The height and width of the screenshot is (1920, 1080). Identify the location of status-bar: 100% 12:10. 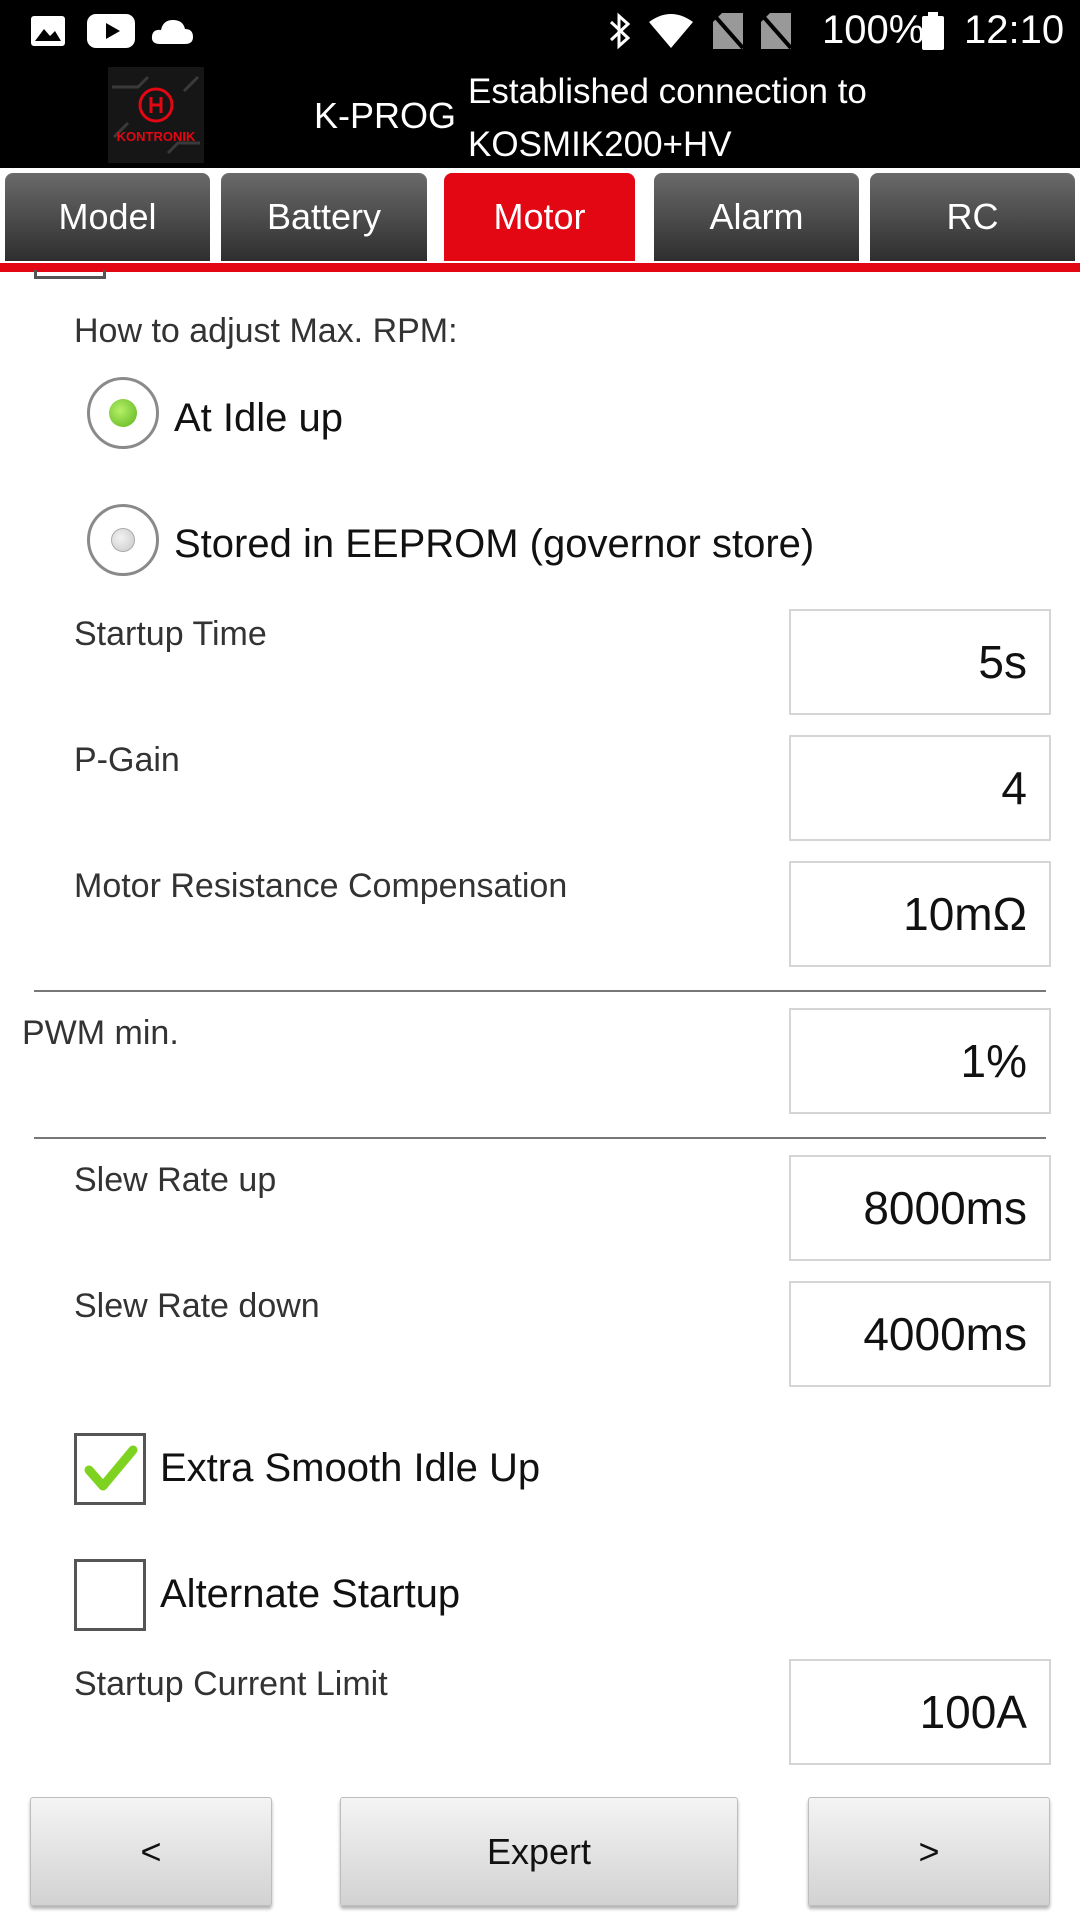
(540, 31).